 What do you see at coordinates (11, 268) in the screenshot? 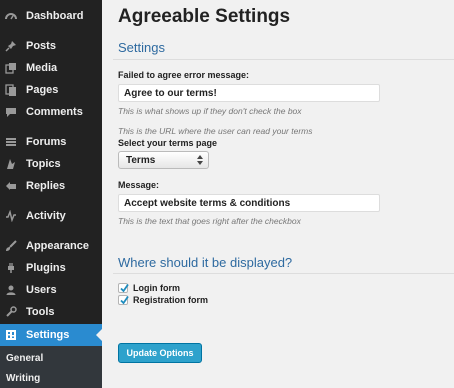
I see `plug-icon` at bounding box center [11, 268].